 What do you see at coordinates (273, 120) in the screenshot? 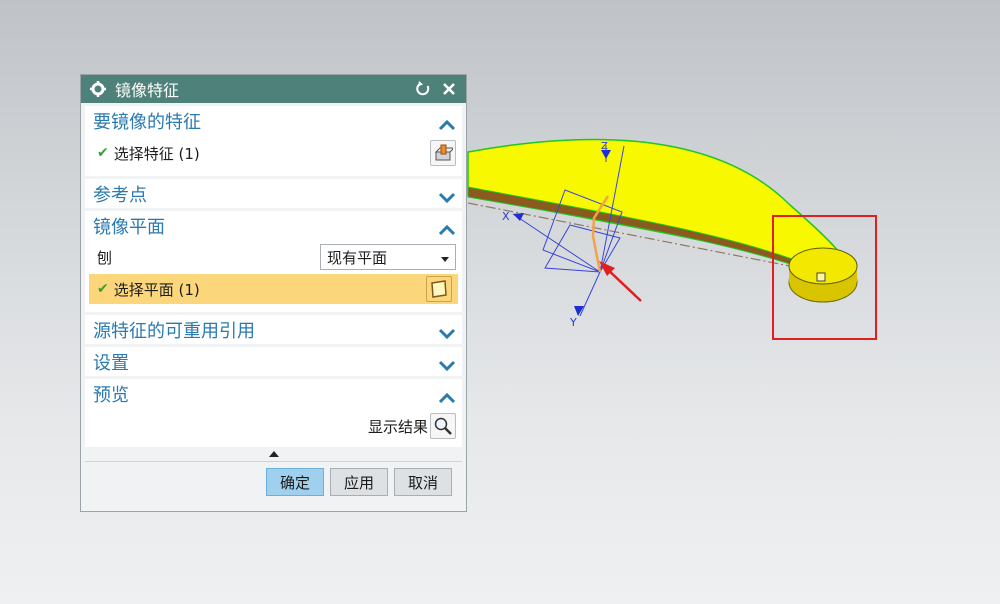
I see `section-features-header: 要镜像的特征` at bounding box center [273, 120].